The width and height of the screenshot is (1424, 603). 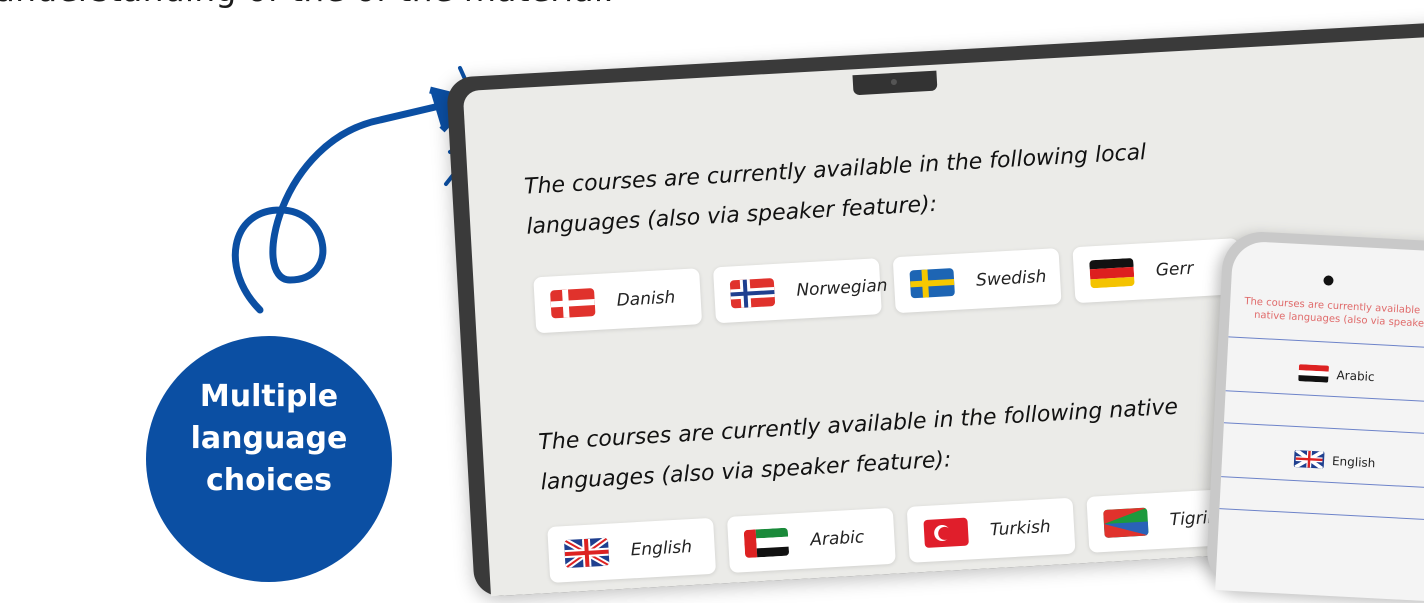 What do you see at coordinates (895, 83) in the screenshot?
I see `webcam-notch` at bounding box center [895, 83].